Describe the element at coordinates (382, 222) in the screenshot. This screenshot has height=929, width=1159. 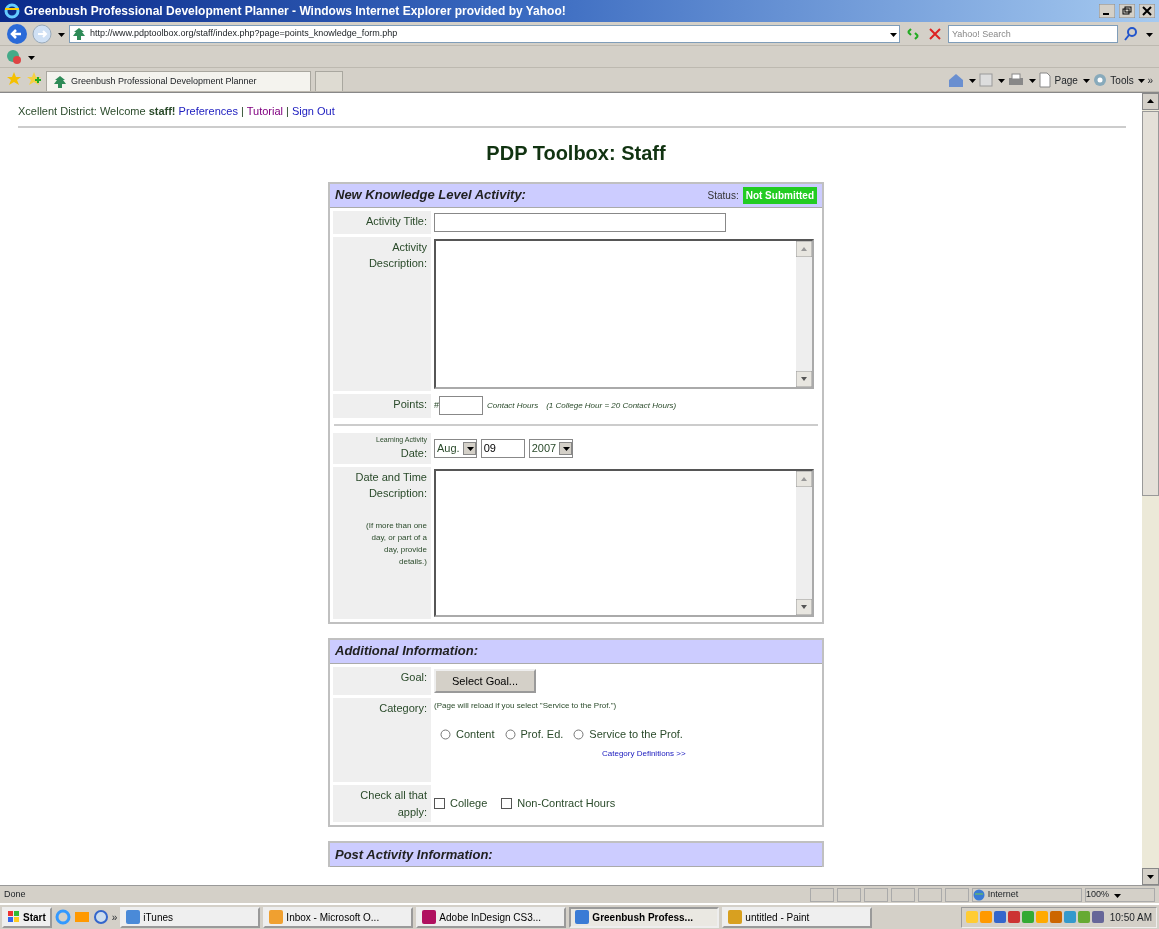
I see `field-label: Activity Title:` at that location.